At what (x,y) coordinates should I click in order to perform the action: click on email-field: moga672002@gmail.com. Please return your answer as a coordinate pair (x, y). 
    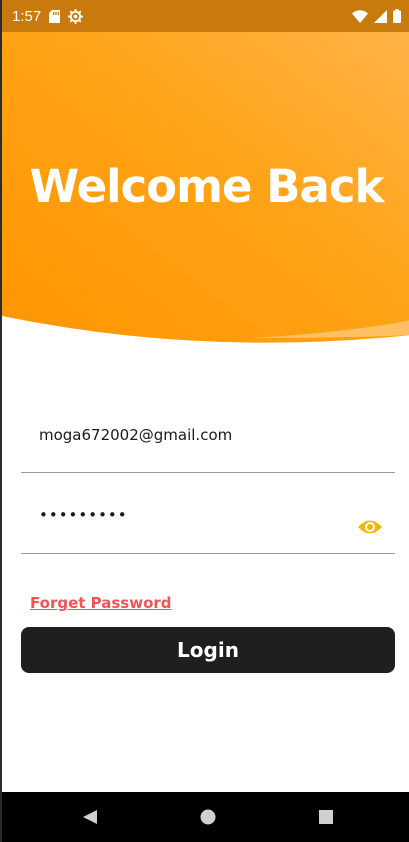
    Looking at the image, I should click on (208, 441).